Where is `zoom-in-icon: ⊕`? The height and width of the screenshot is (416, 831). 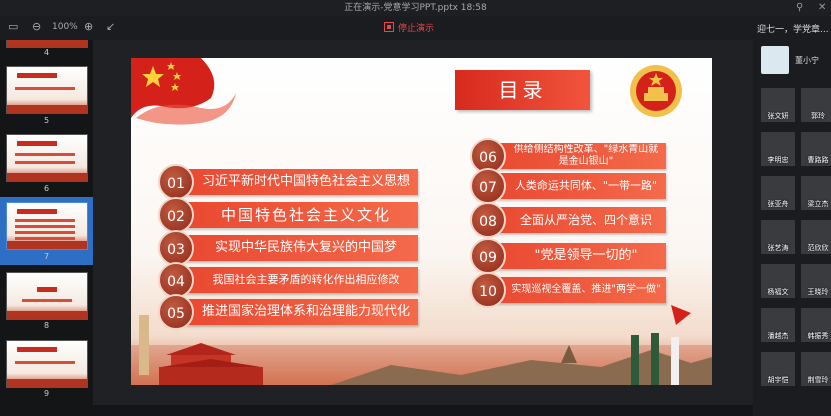 zoom-in-icon: ⊕ is located at coordinates (88, 26).